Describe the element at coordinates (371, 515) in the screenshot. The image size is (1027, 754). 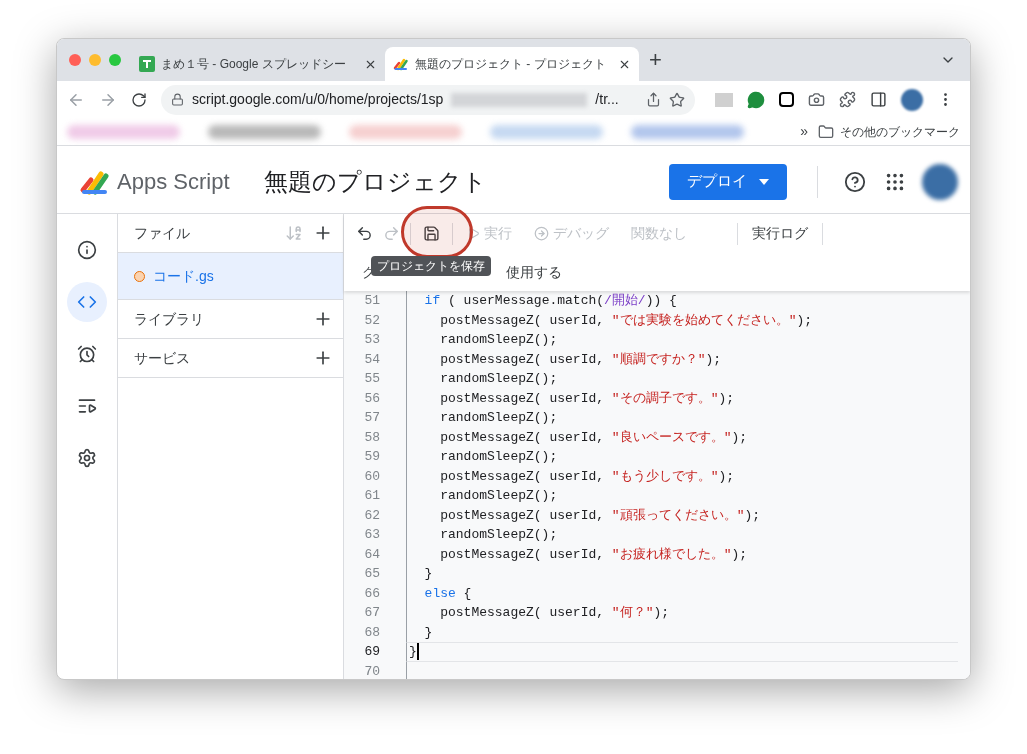
I see `line-number: 62` at that location.